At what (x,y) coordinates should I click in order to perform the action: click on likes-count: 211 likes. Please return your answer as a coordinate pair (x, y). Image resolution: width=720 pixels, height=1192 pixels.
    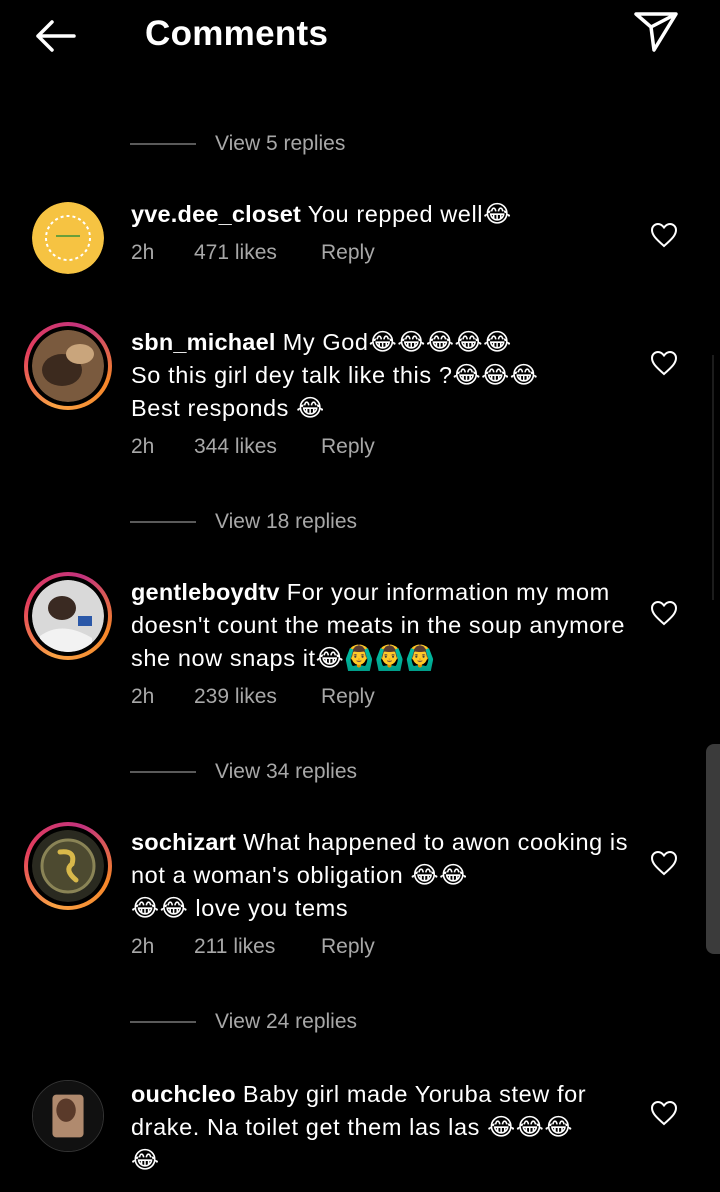
    Looking at the image, I should click on (257, 947).